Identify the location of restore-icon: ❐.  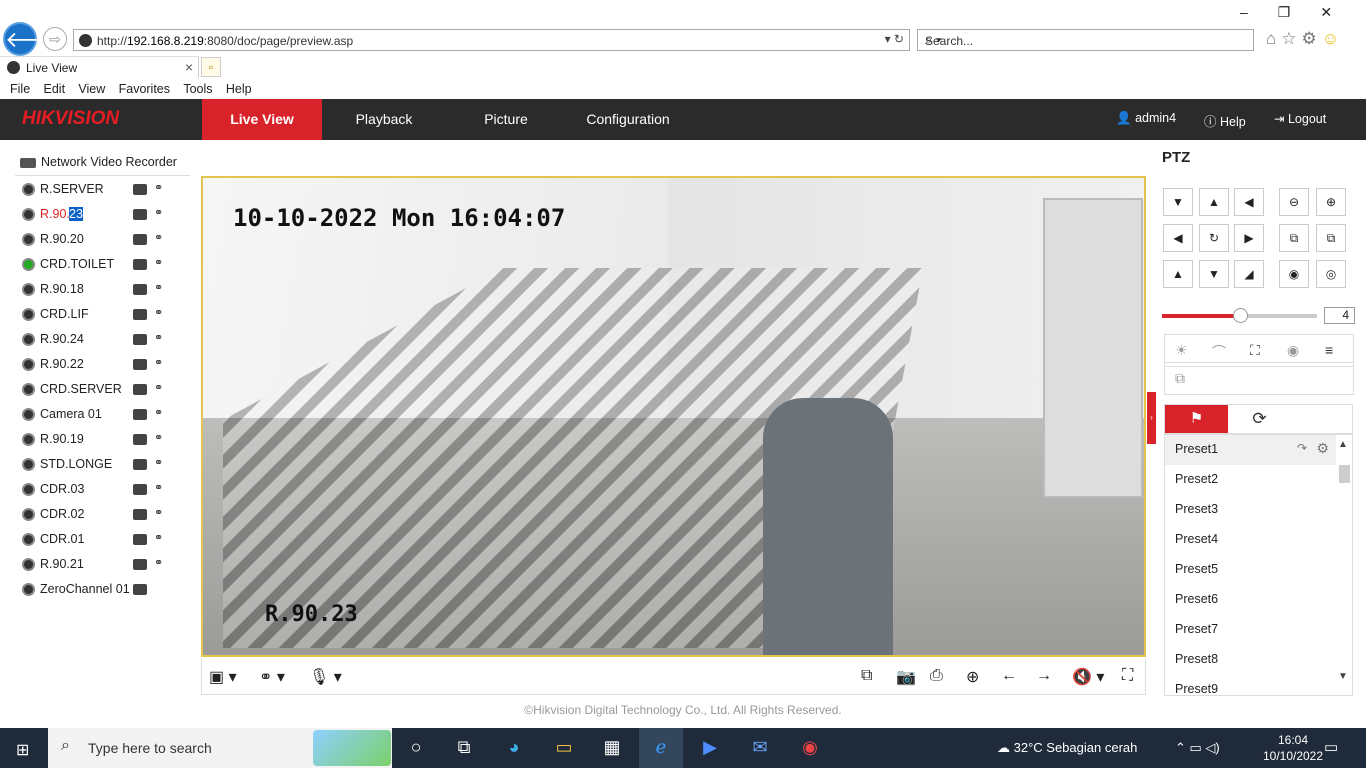
(1299, 12).